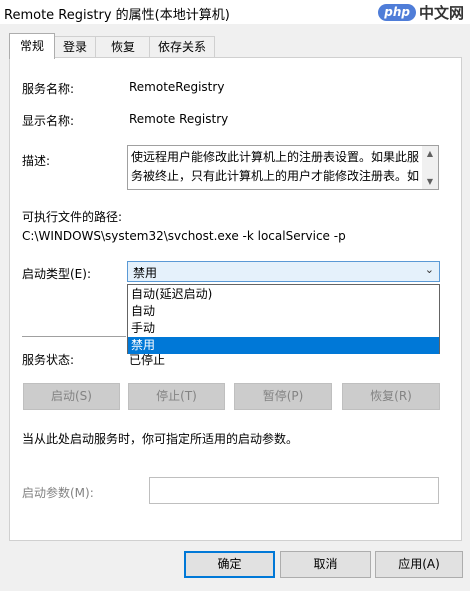  What do you see at coordinates (160, 439) in the screenshot?
I see `start-params-hint: 当从此处启动服务时，你可指定所适用的启动参数。` at bounding box center [160, 439].